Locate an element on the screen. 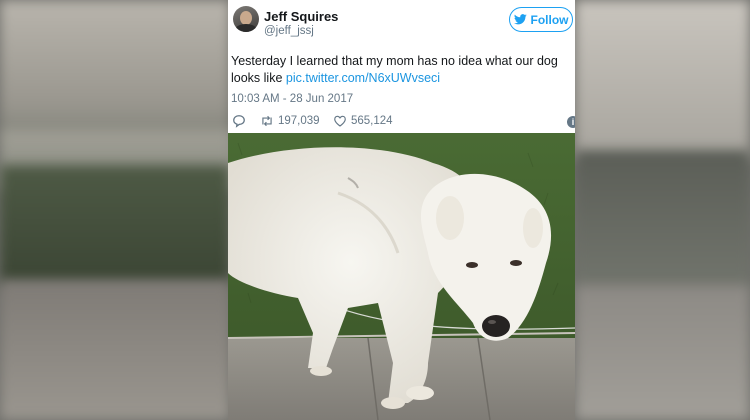 This screenshot has width=750, height=420. author-name: Jeff Squires is located at coordinates (301, 16).